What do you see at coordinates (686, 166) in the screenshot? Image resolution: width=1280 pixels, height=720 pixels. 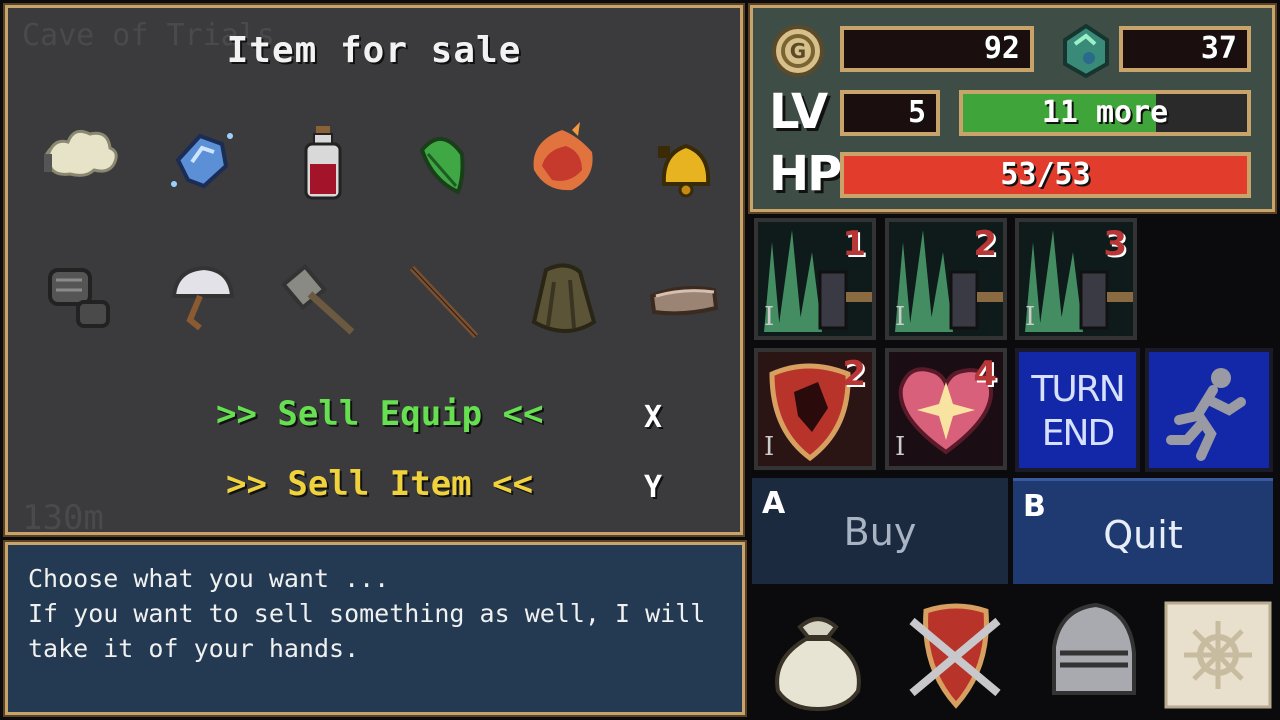 I see `golden-bell-item` at bounding box center [686, 166].